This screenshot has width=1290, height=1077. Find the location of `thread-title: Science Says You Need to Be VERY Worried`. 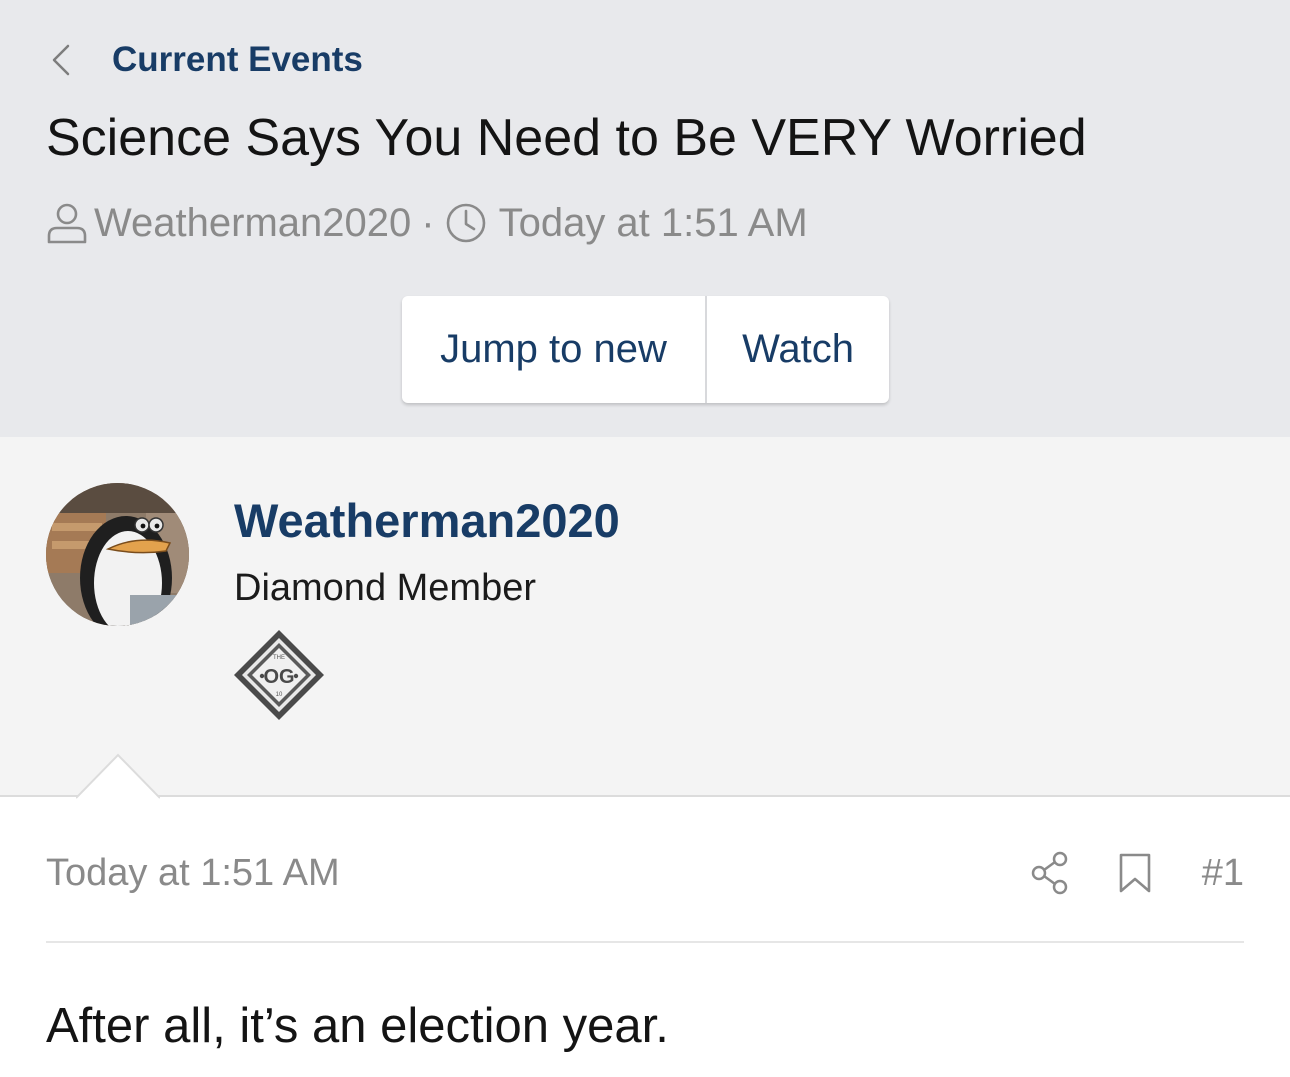

thread-title: Science Says You Need to Be VERY Worried is located at coordinates (566, 138).